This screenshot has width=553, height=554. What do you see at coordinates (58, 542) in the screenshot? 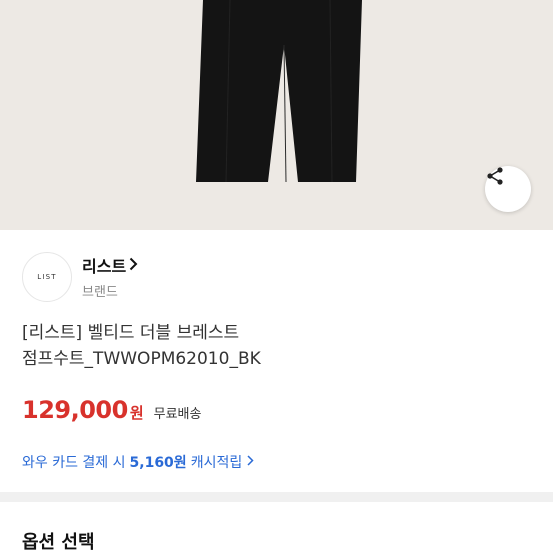
I see `options-title: 옵션 선택` at bounding box center [58, 542].